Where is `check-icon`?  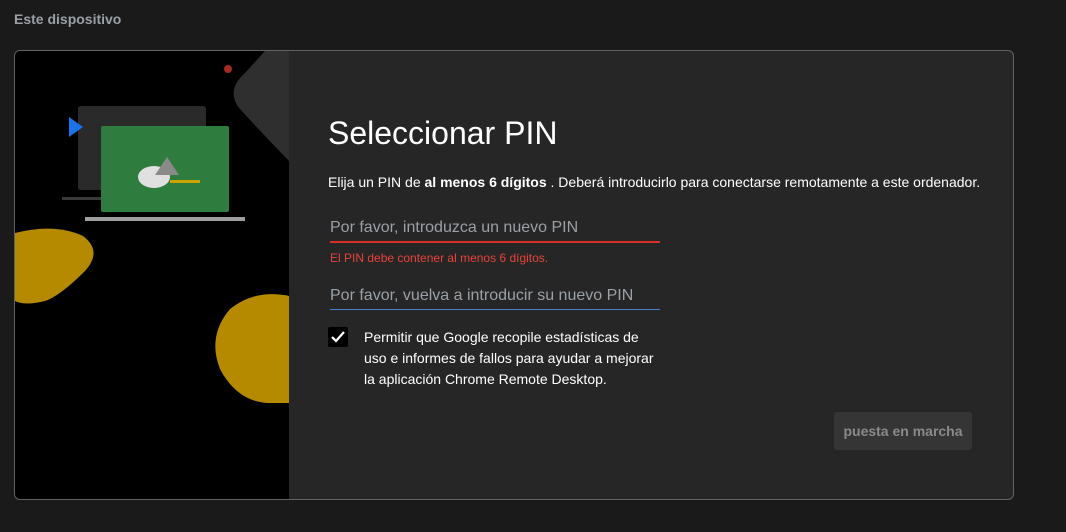
check-icon is located at coordinates (338, 337).